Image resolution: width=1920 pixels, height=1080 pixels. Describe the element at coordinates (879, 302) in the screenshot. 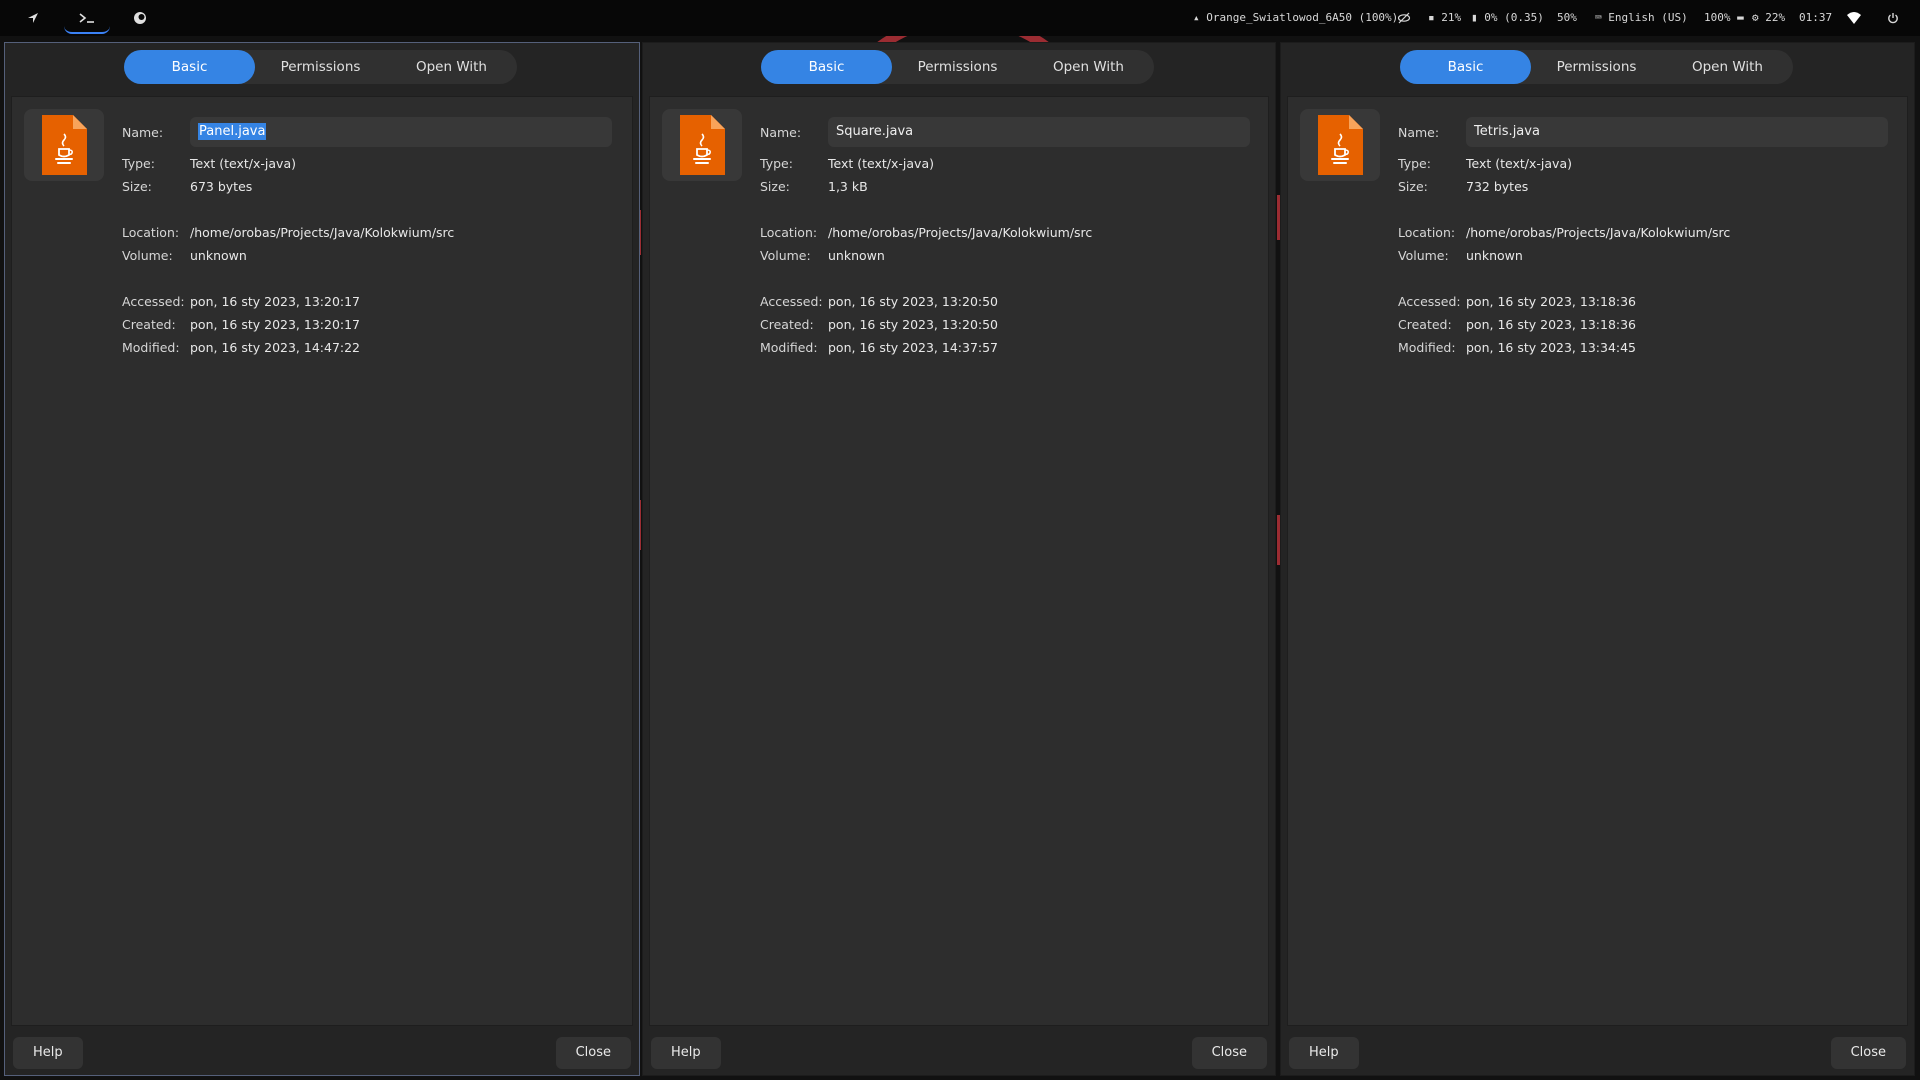

I see `accessed-row: Accessed: pon, 16 sty 2023, 13:20:50` at that location.